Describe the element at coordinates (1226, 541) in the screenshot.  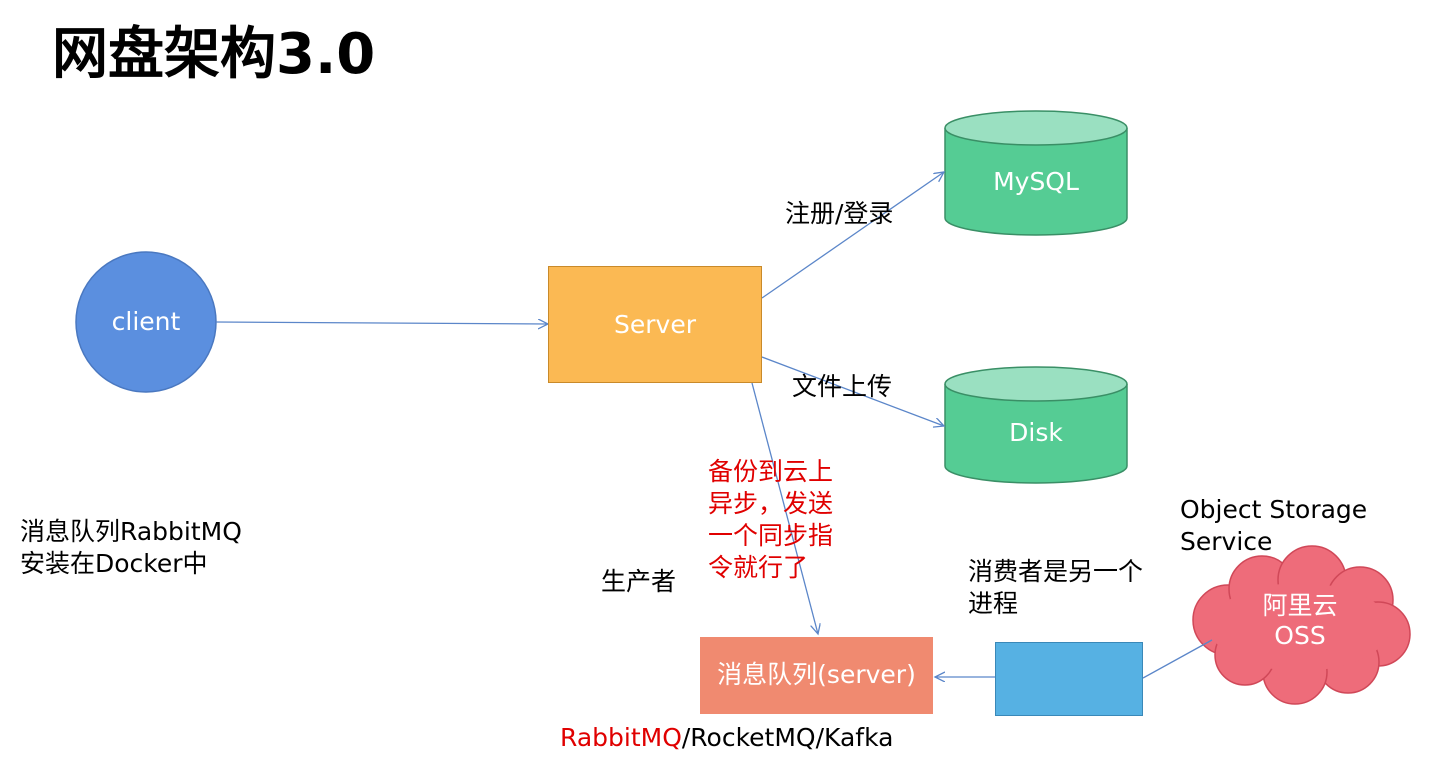
I see `object-storage-line: Service` at that location.